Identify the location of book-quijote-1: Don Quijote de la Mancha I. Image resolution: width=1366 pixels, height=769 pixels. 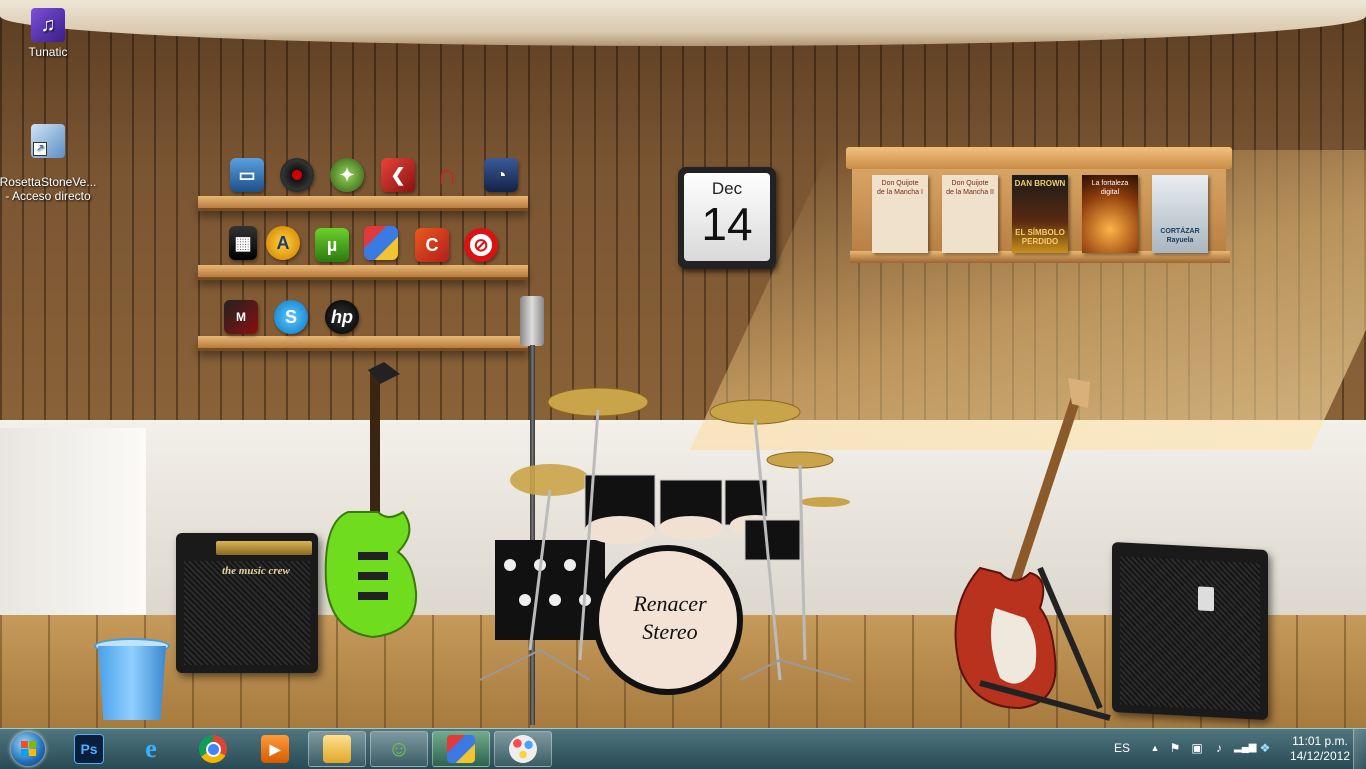
(900, 214).